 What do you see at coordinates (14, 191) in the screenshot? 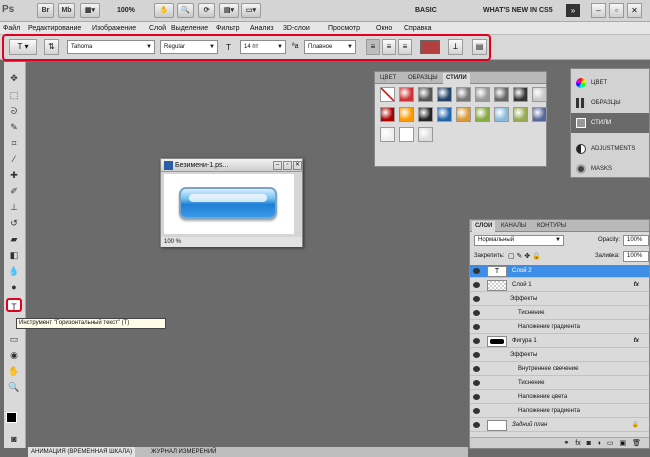
I see `brush-tool-icon: ✐` at bounding box center [14, 191].